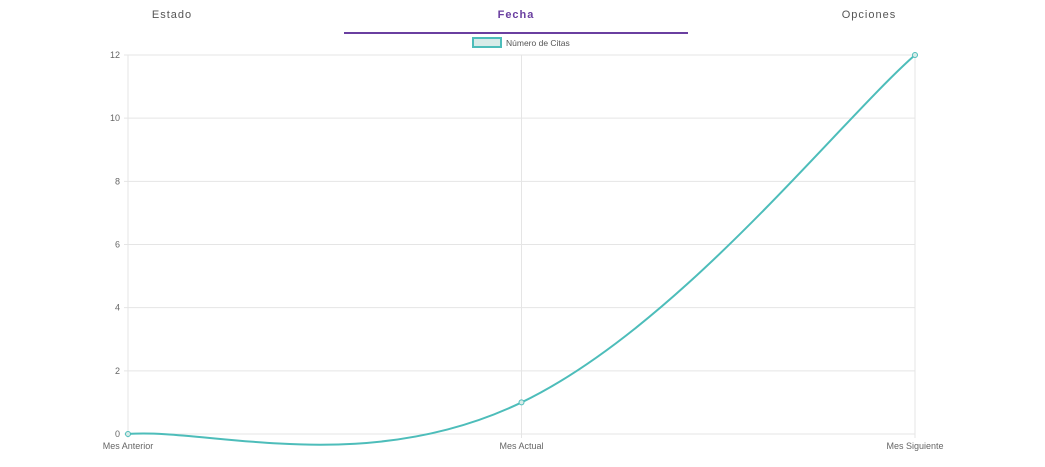 Image resolution: width=1045 pixels, height=467 pixels. What do you see at coordinates (172, 16) in the screenshot?
I see `tab-estado: Estado` at bounding box center [172, 16].